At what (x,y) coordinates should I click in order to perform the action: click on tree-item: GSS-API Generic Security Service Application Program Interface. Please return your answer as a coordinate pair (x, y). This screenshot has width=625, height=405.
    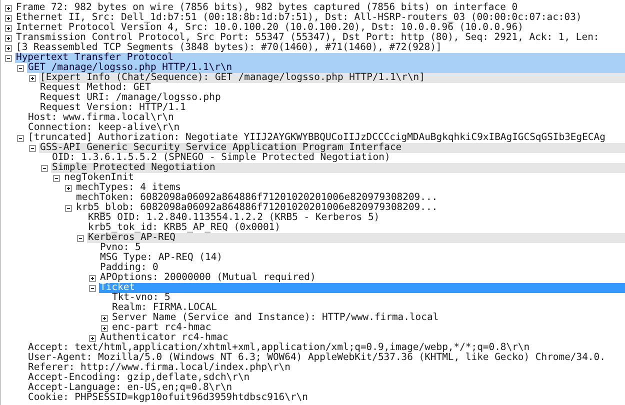
    Looking at the image, I should click on (332, 148).